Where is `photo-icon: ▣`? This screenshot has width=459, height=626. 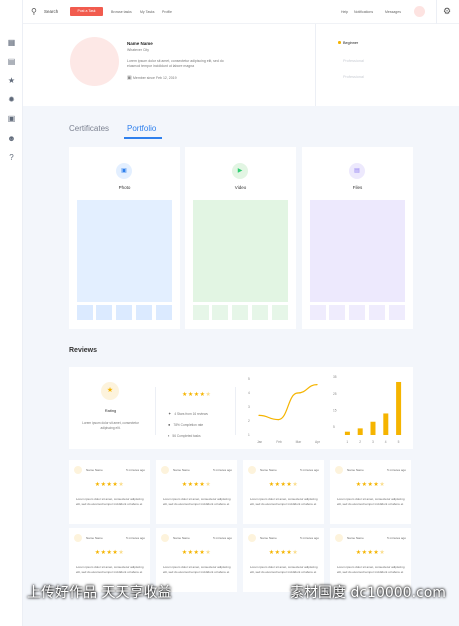
photo-icon: ▣ is located at coordinates (124, 171).